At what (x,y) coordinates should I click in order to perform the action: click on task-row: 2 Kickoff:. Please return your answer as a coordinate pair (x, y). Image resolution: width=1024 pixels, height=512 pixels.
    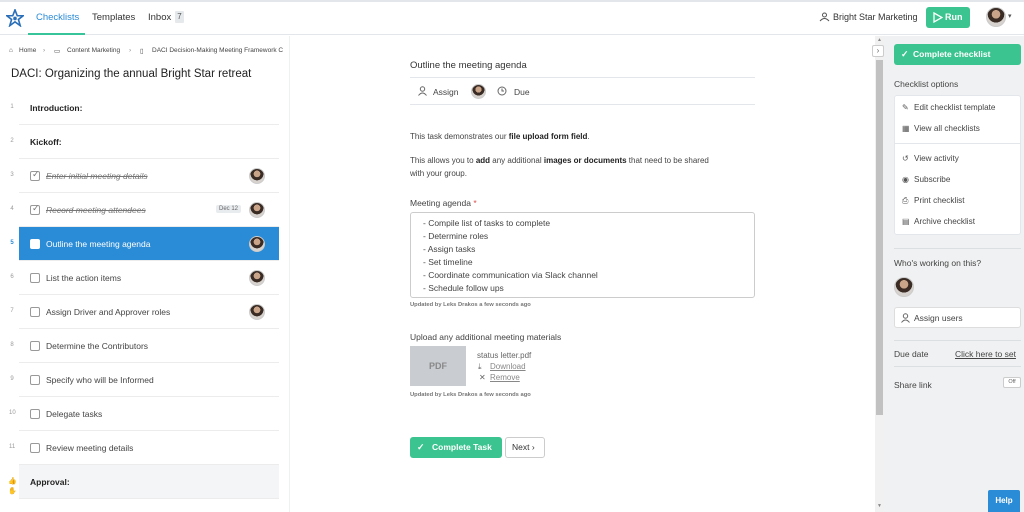
    Looking at the image, I should click on (144, 142).